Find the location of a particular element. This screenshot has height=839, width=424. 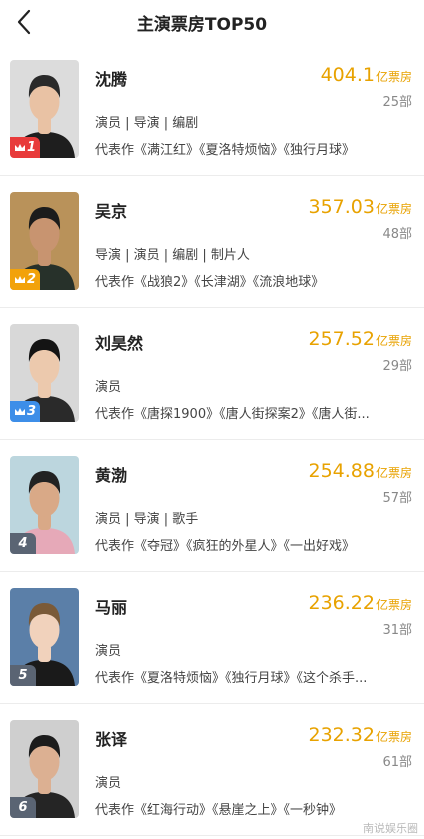

rank-number: 4 is located at coordinates (23, 543).